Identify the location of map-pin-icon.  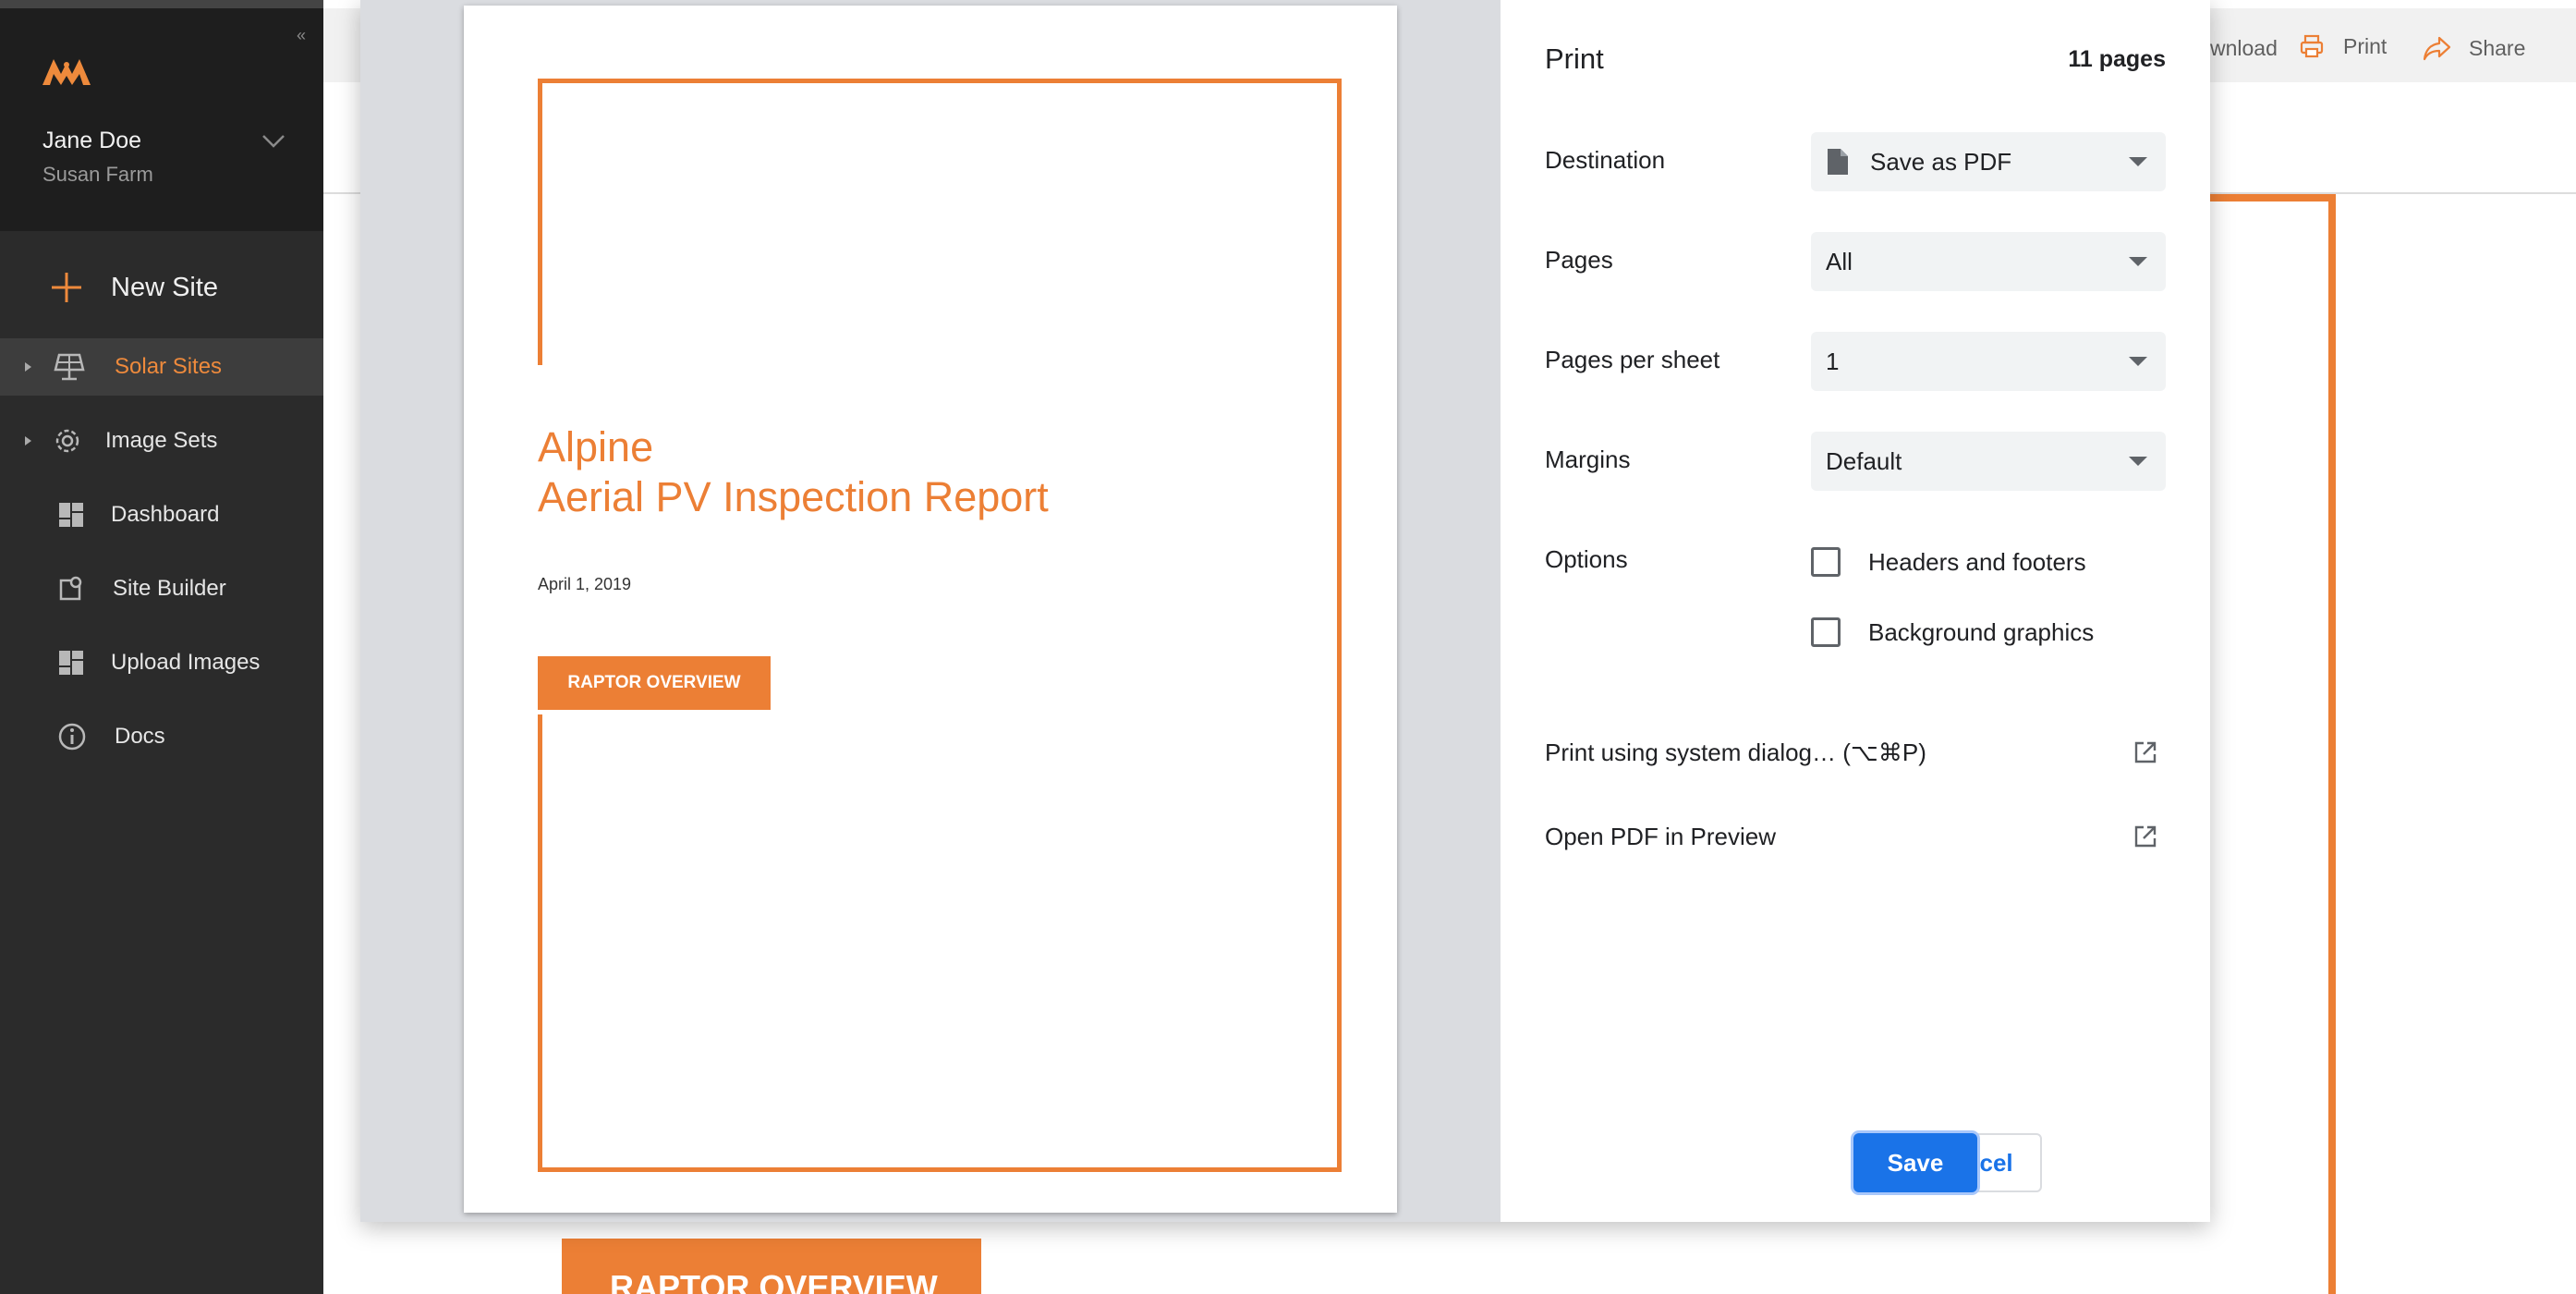
(70, 588).